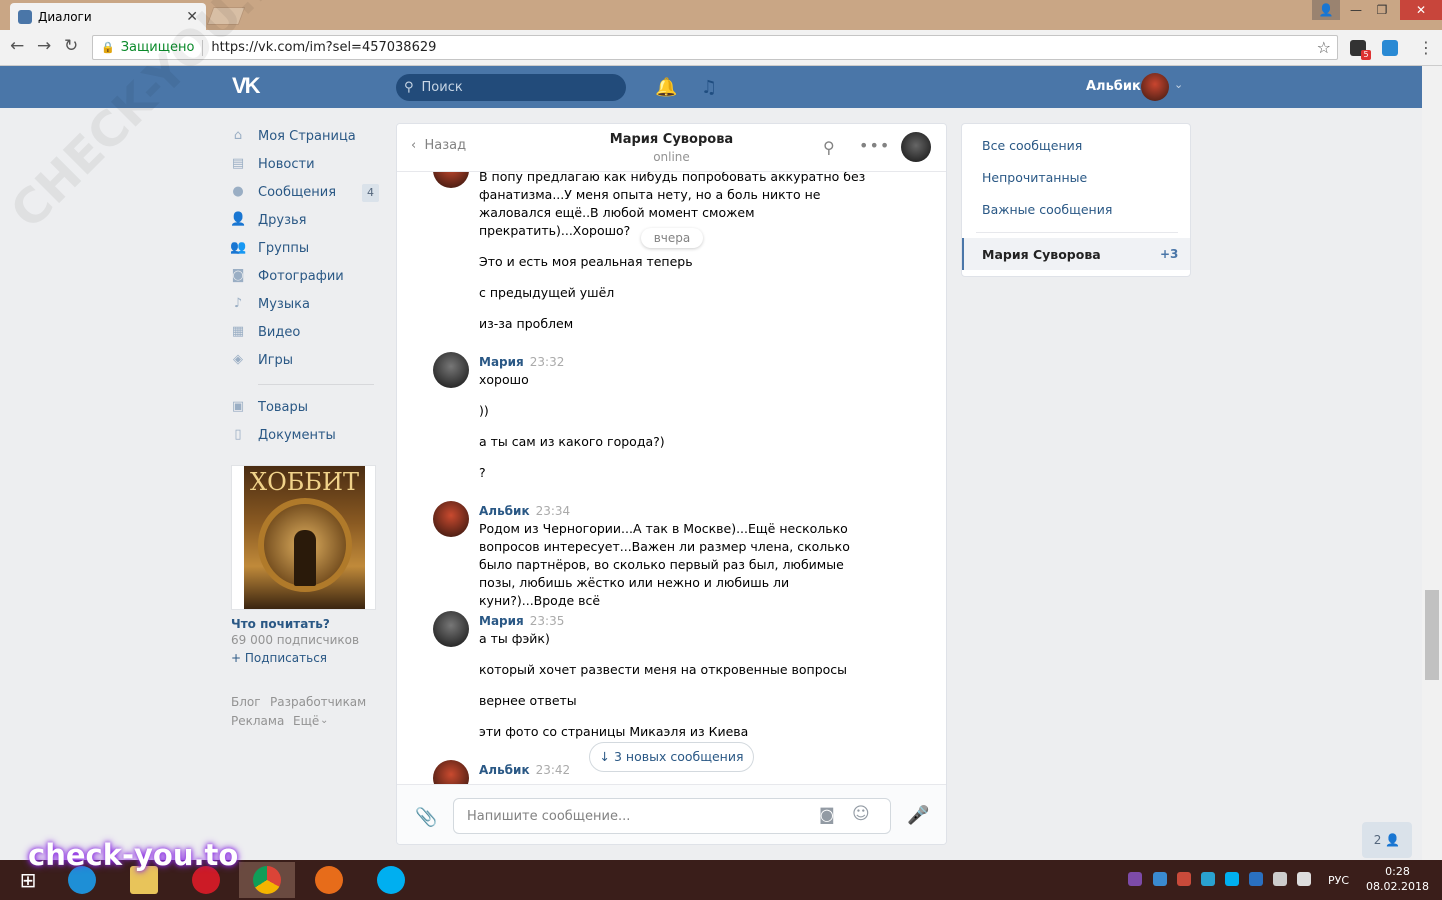 The height and width of the screenshot is (900, 1442). I want to click on footer-link-blog: Блог, so click(246, 702).